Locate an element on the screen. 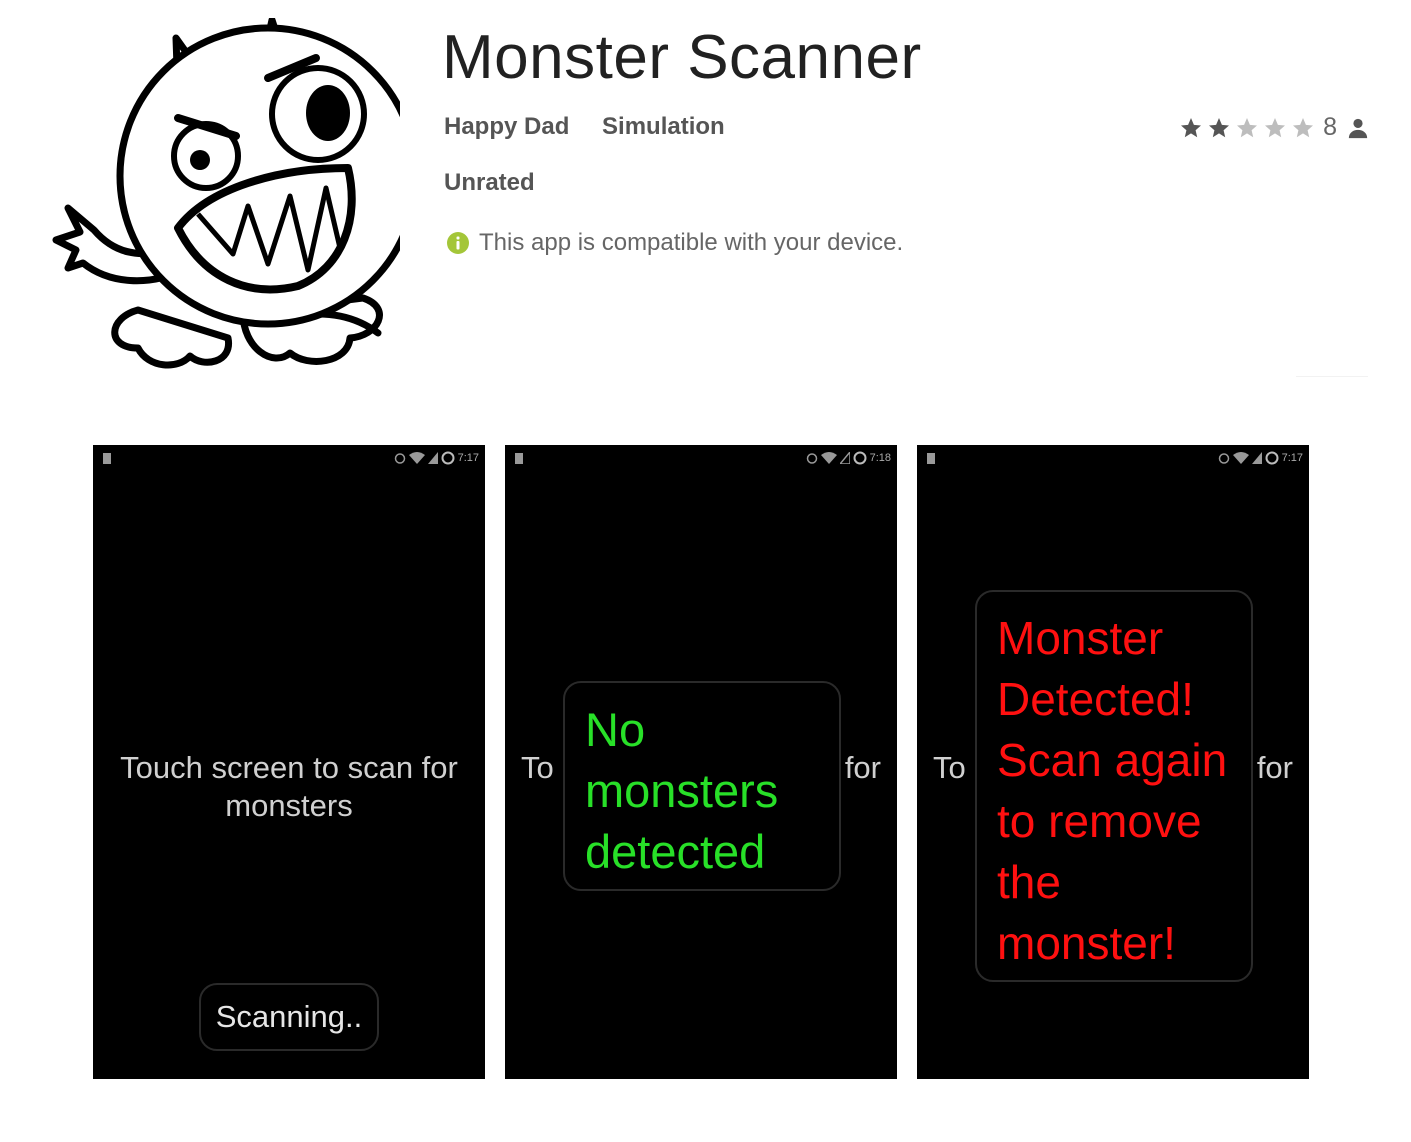  category-link: Simulation is located at coordinates (663, 126).